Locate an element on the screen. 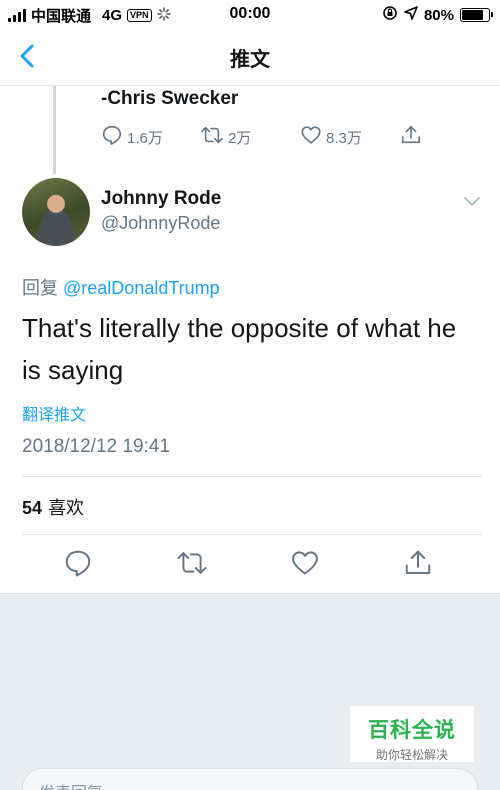  reply-icon is located at coordinates (112, 137).